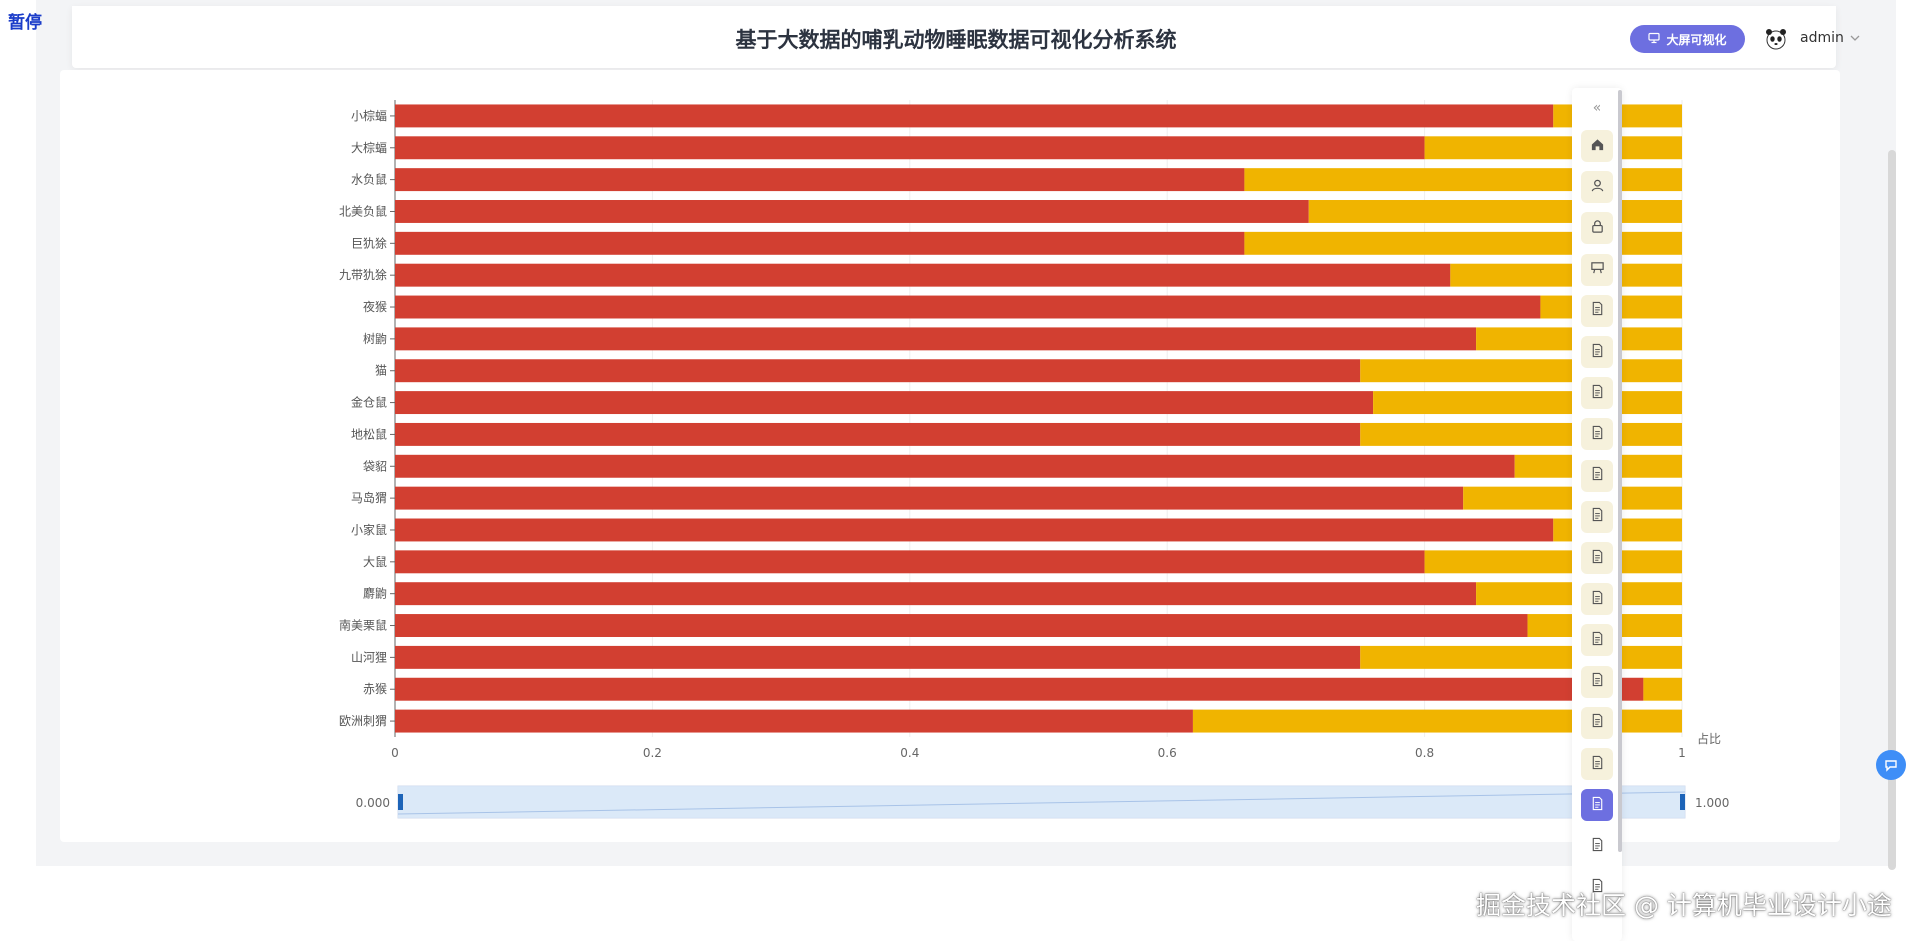 The height and width of the screenshot is (941, 1912). What do you see at coordinates (375, 689) in the screenshot?
I see `y-tick-label: 赤猴` at bounding box center [375, 689].